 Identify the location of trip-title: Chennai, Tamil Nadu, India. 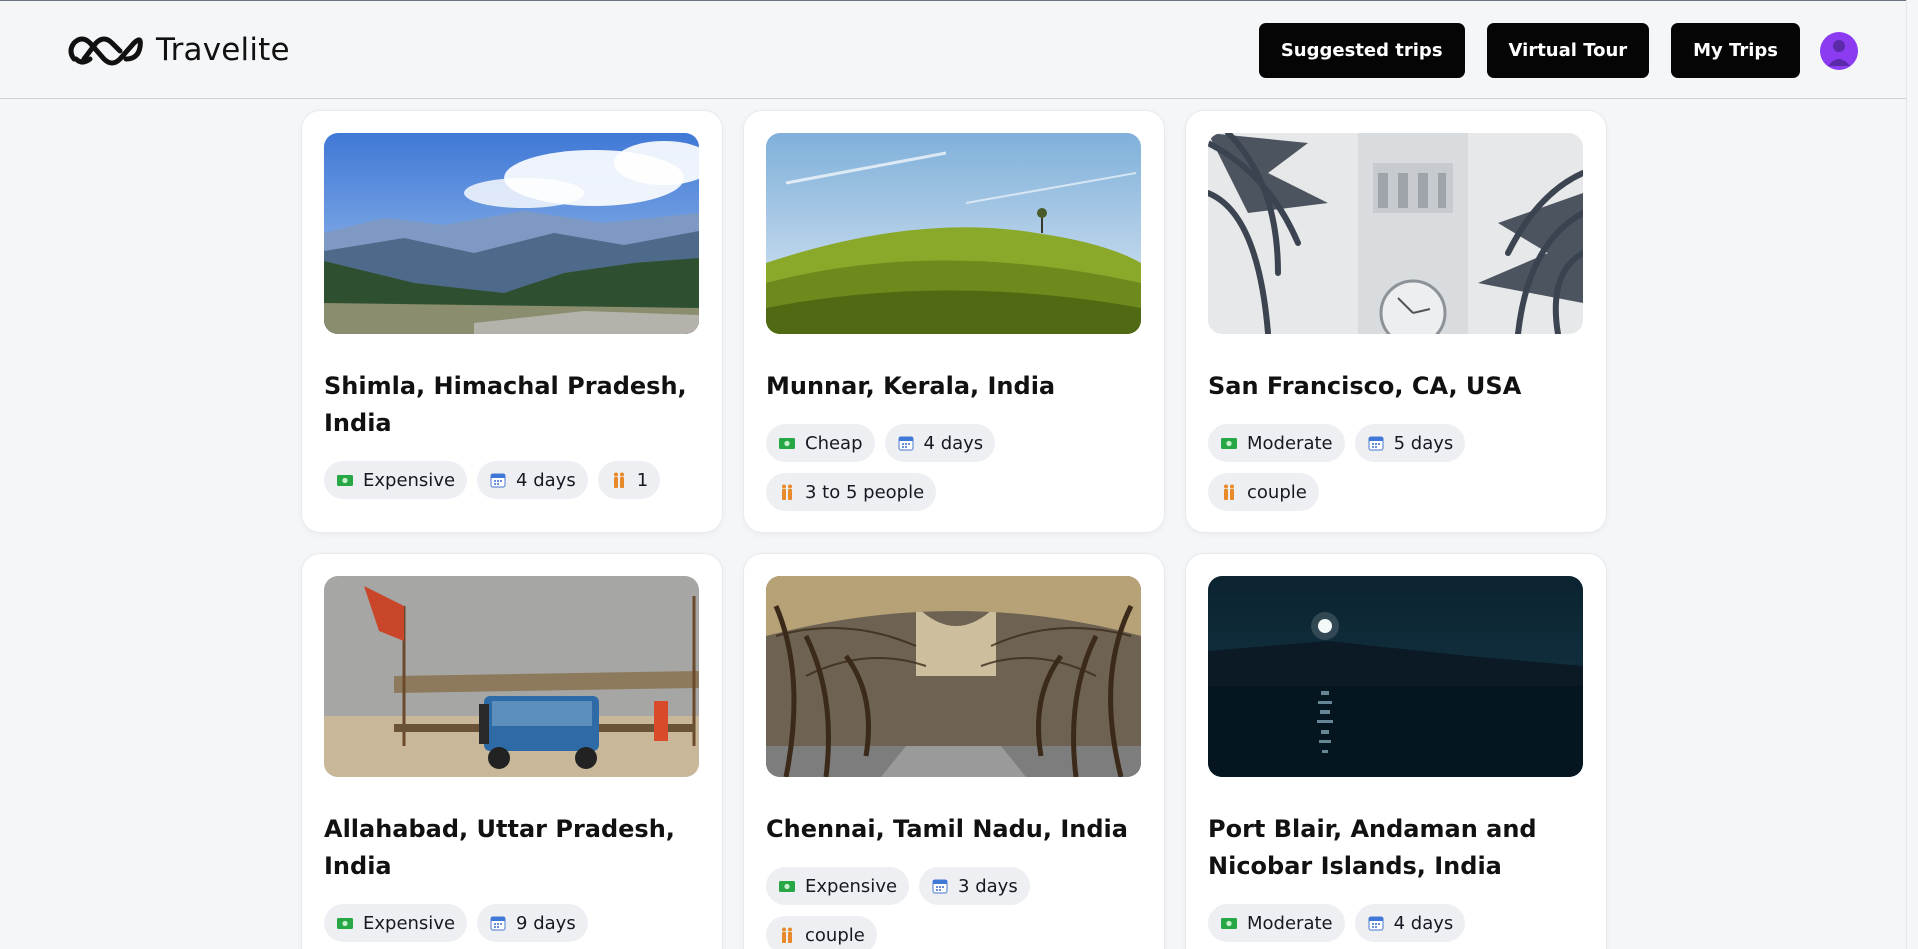
(947, 829).